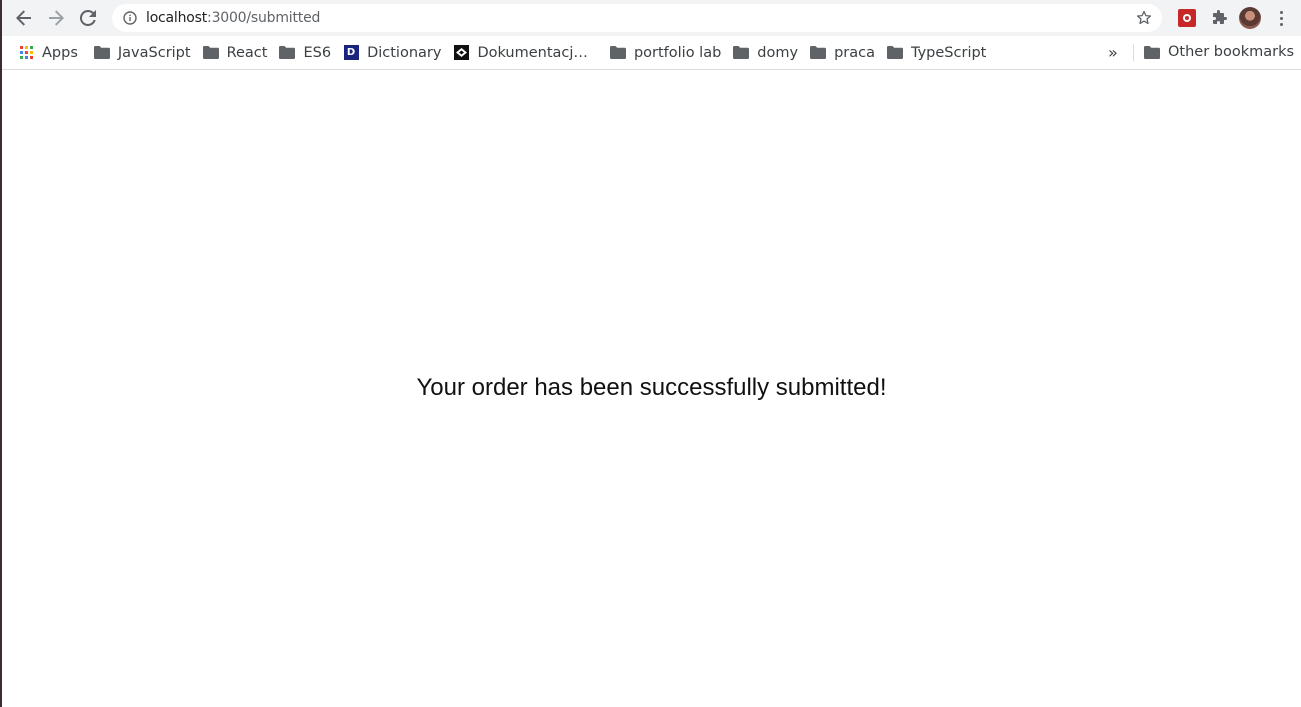  Describe the element at coordinates (1219, 18) in the screenshot. I see `puzzle-icon` at that location.